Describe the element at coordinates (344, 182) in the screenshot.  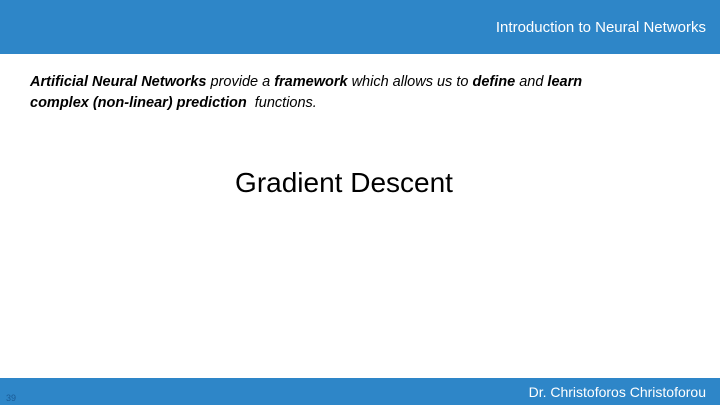
I see `slide-heading: Gradient Descent` at that location.